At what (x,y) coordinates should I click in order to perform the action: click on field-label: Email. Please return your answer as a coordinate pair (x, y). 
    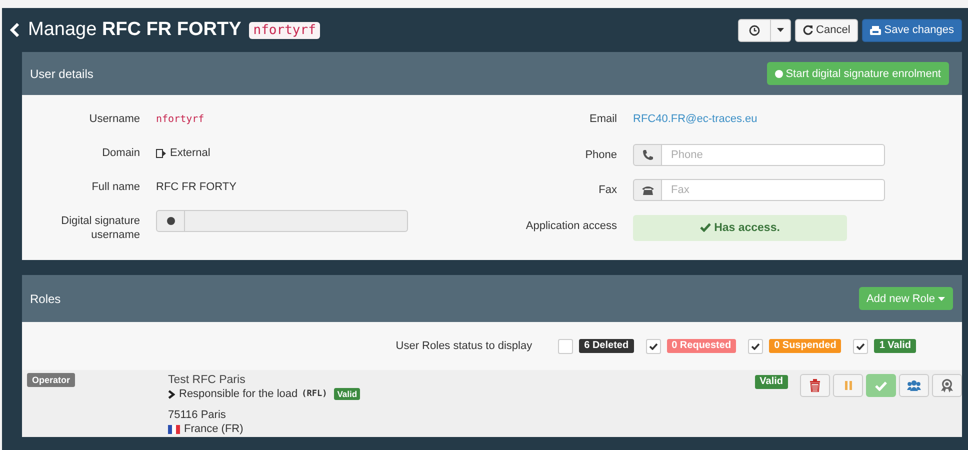
    Looking at the image, I should click on (602, 119).